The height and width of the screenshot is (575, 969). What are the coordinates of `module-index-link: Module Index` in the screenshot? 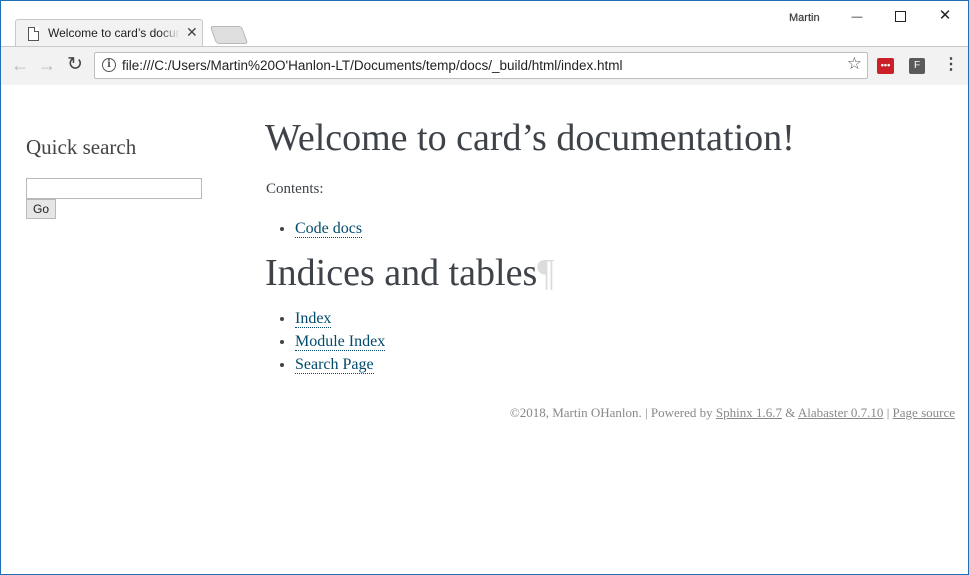 It's located at (340, 342).